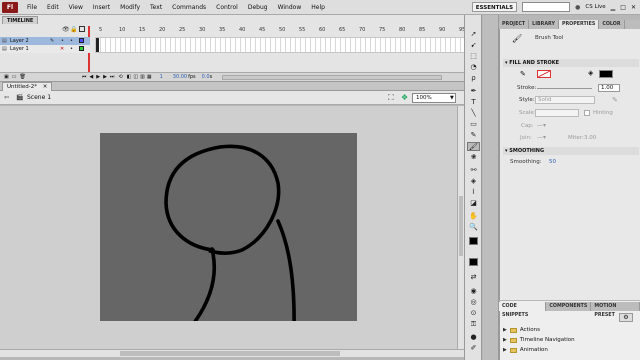 Image resolution: width=640 pixels, height=360 pixels. Describe the element at coordinates (523, 310) in the screenshot. I see `tab-code-snippets: CODE SNIPPETS` at that location.